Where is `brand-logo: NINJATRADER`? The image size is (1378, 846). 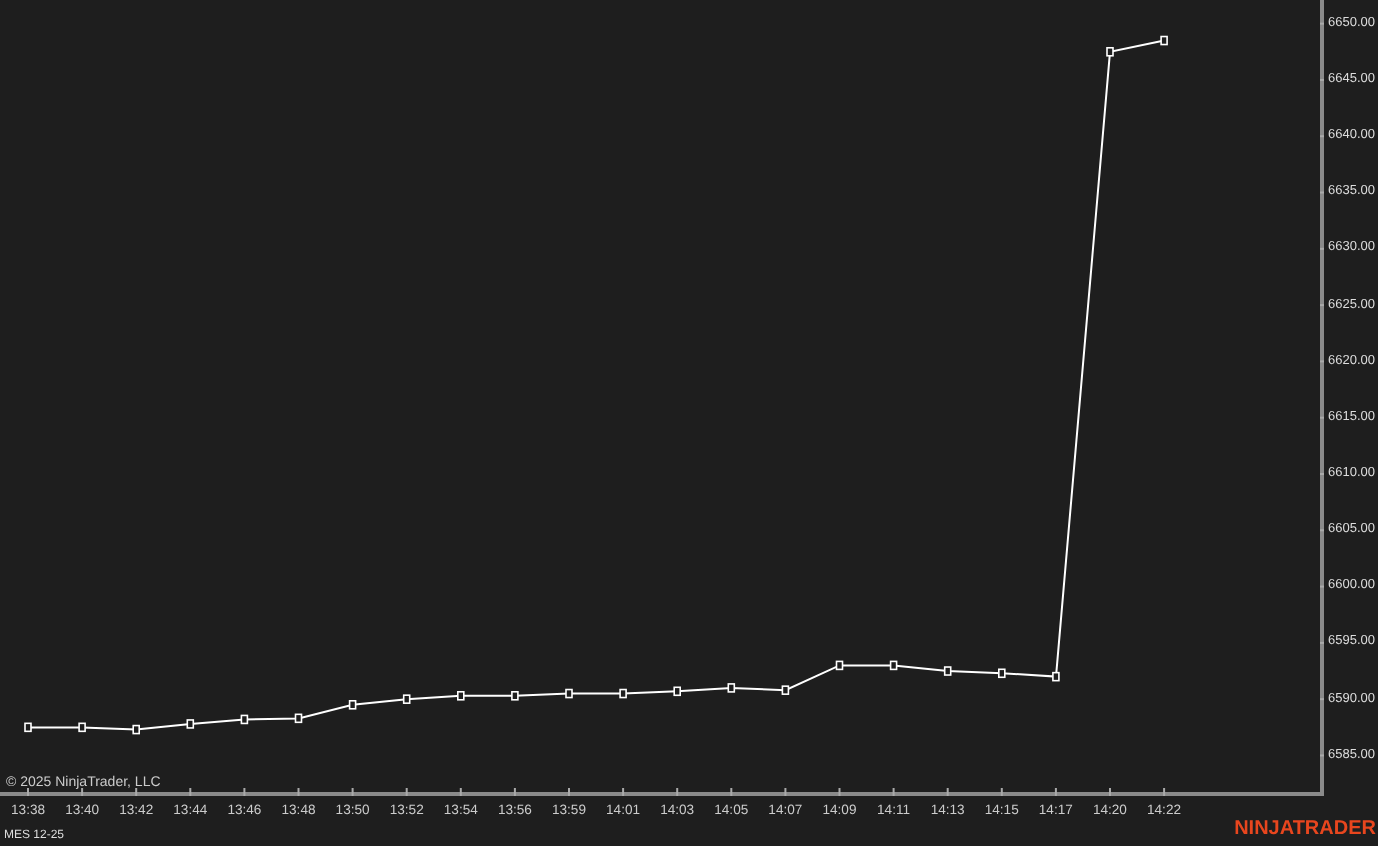 brand-logo: NINJATRADER is located at coordinates (1305, 829).